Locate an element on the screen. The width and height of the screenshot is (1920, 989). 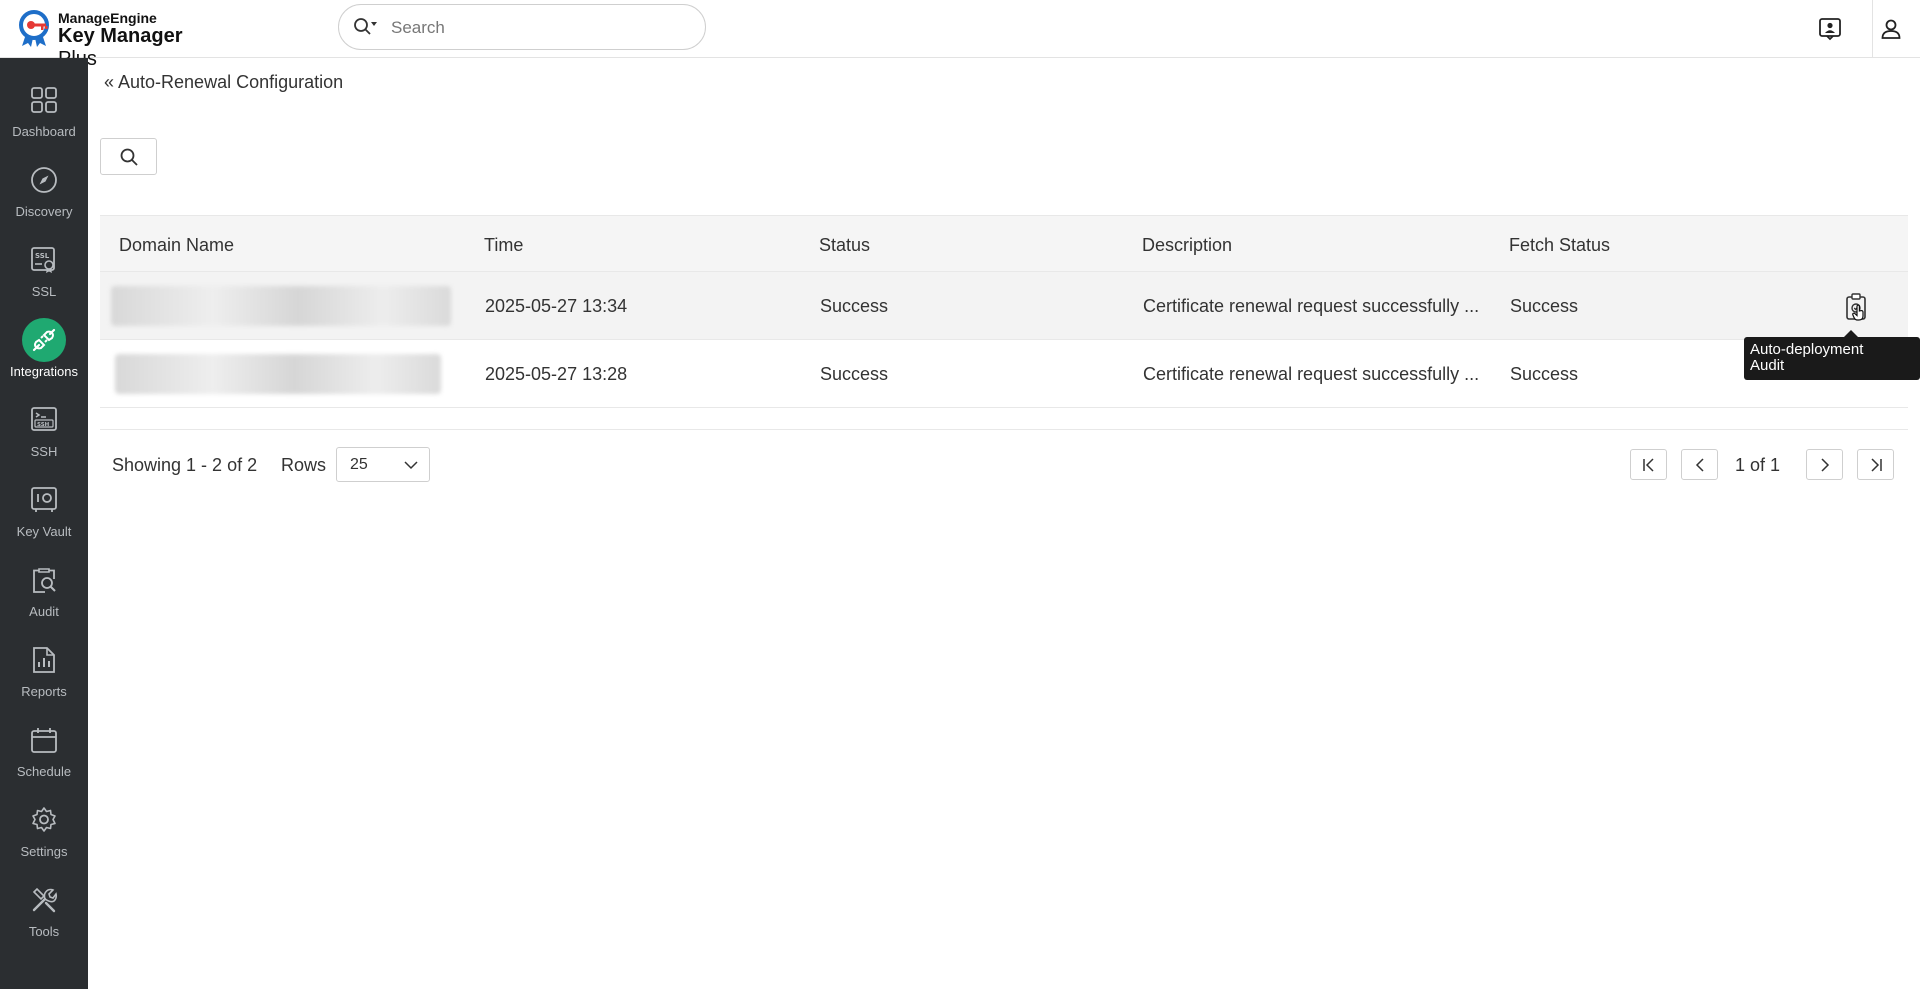
global-search-input is located at coordinates (541, 28).